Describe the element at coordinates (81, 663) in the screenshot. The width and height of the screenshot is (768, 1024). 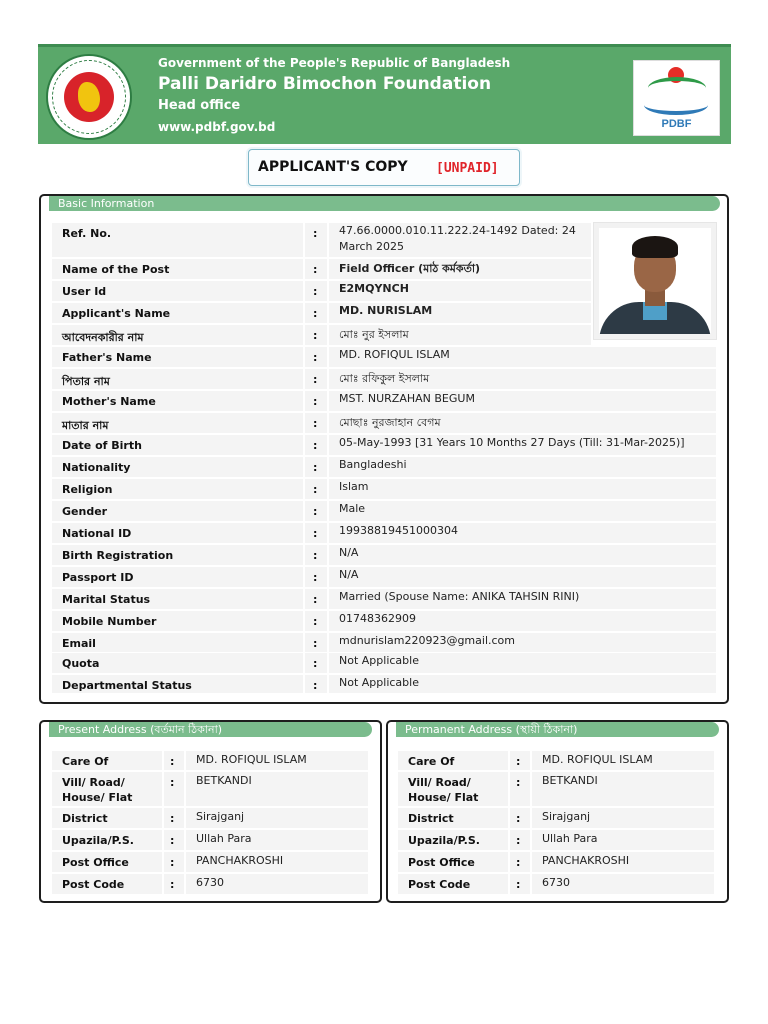
I see `info-row-label: Quota` at that location.